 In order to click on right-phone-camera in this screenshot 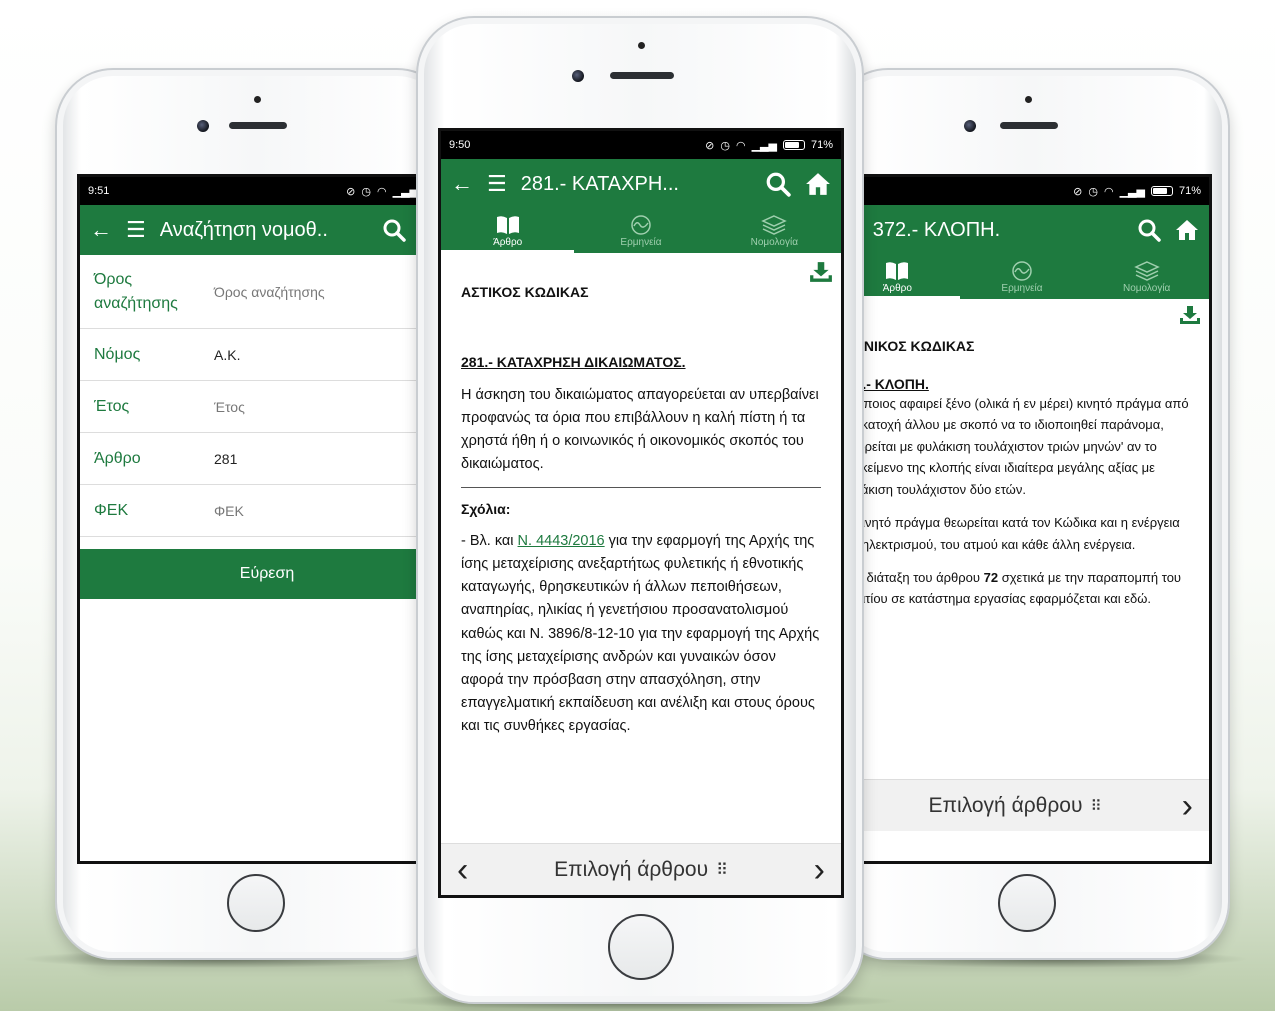, I will do `click(970, 126)`.